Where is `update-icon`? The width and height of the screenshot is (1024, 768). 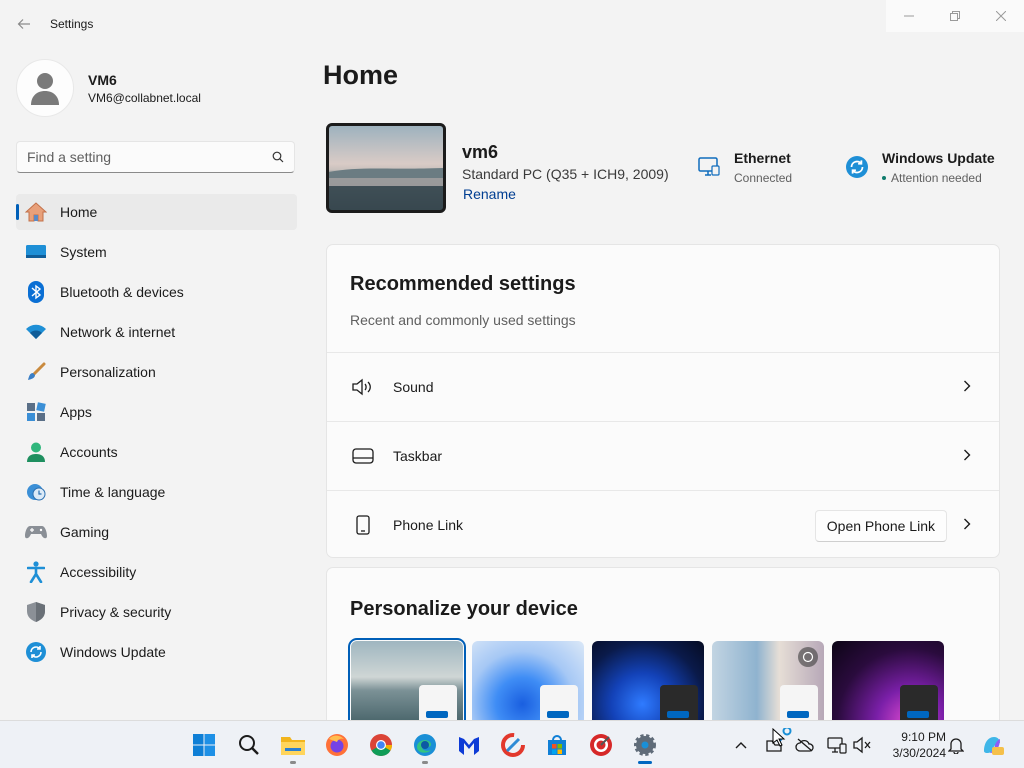
update-icon is located at coordinates (36, 652).